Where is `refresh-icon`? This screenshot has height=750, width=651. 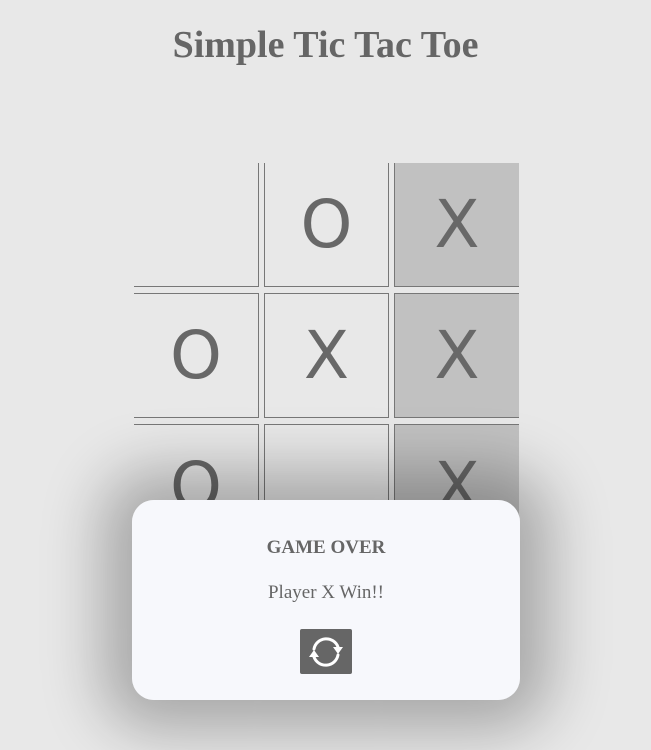
refresh-icon is located at coordinates (326, 651).